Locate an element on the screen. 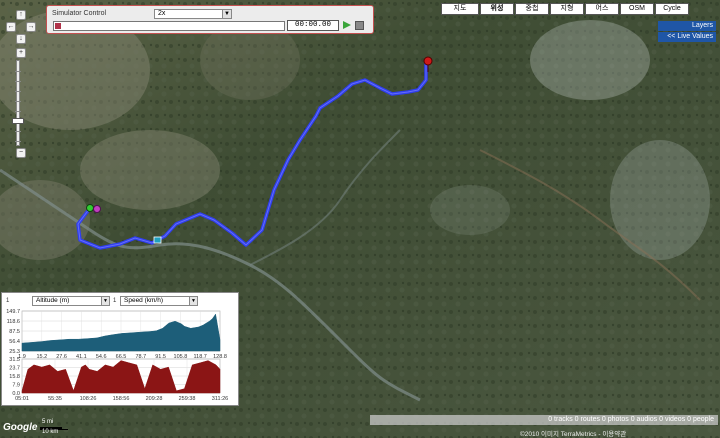 The width and height of the screenshot is (720, 438). live-values-button: << Live Values is located at coordinates (687, 37).